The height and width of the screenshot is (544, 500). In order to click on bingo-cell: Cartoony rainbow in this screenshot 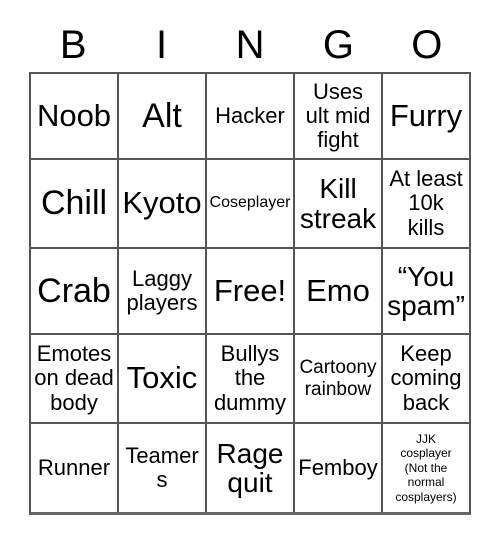, I will do `click(339, 379)`.